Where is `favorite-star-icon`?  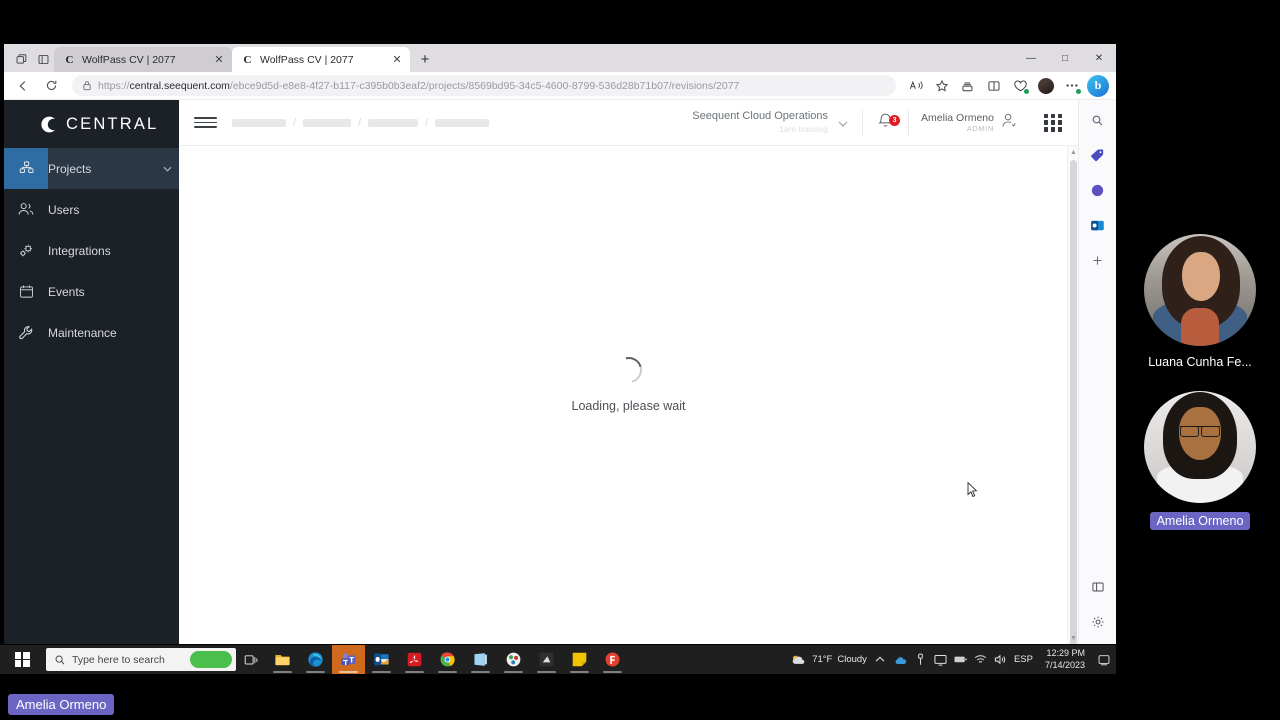
favorite-star-icon is located at coordinates (942, 86).